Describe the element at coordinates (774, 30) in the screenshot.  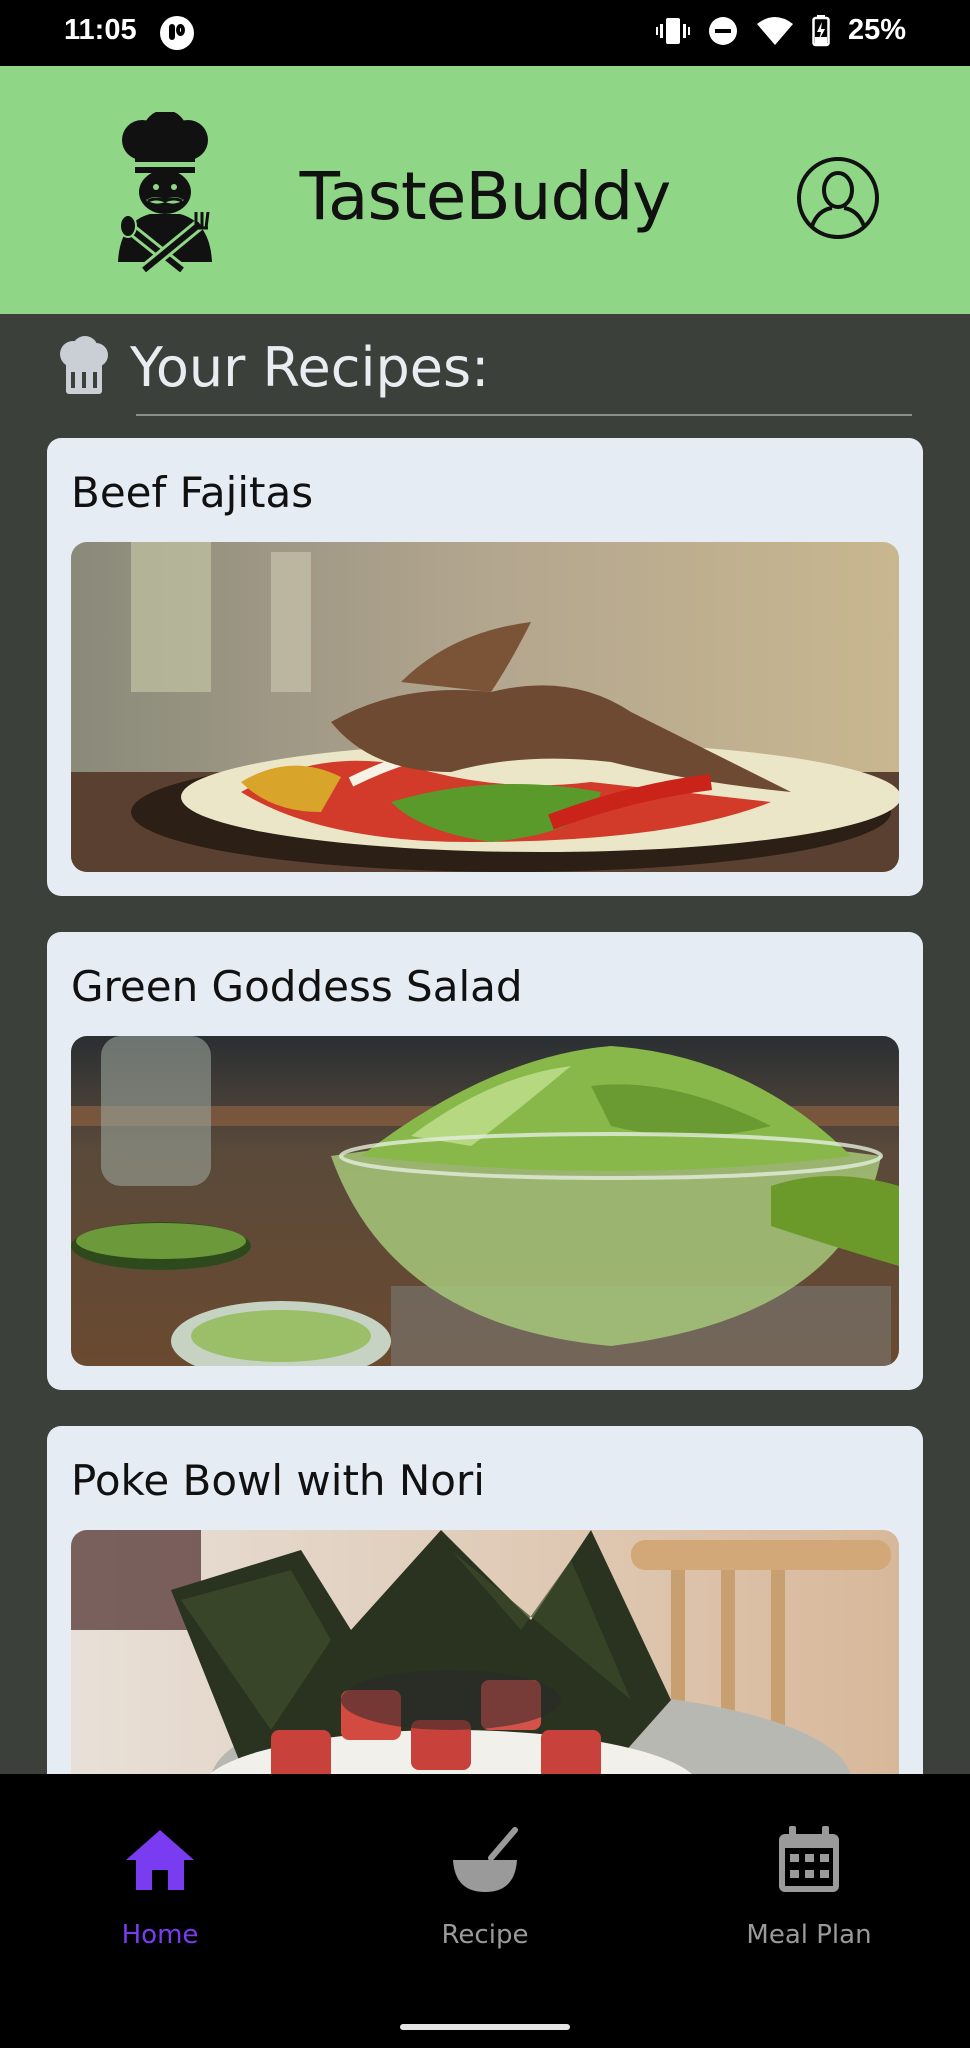
I see `wifi-icon` at that location.